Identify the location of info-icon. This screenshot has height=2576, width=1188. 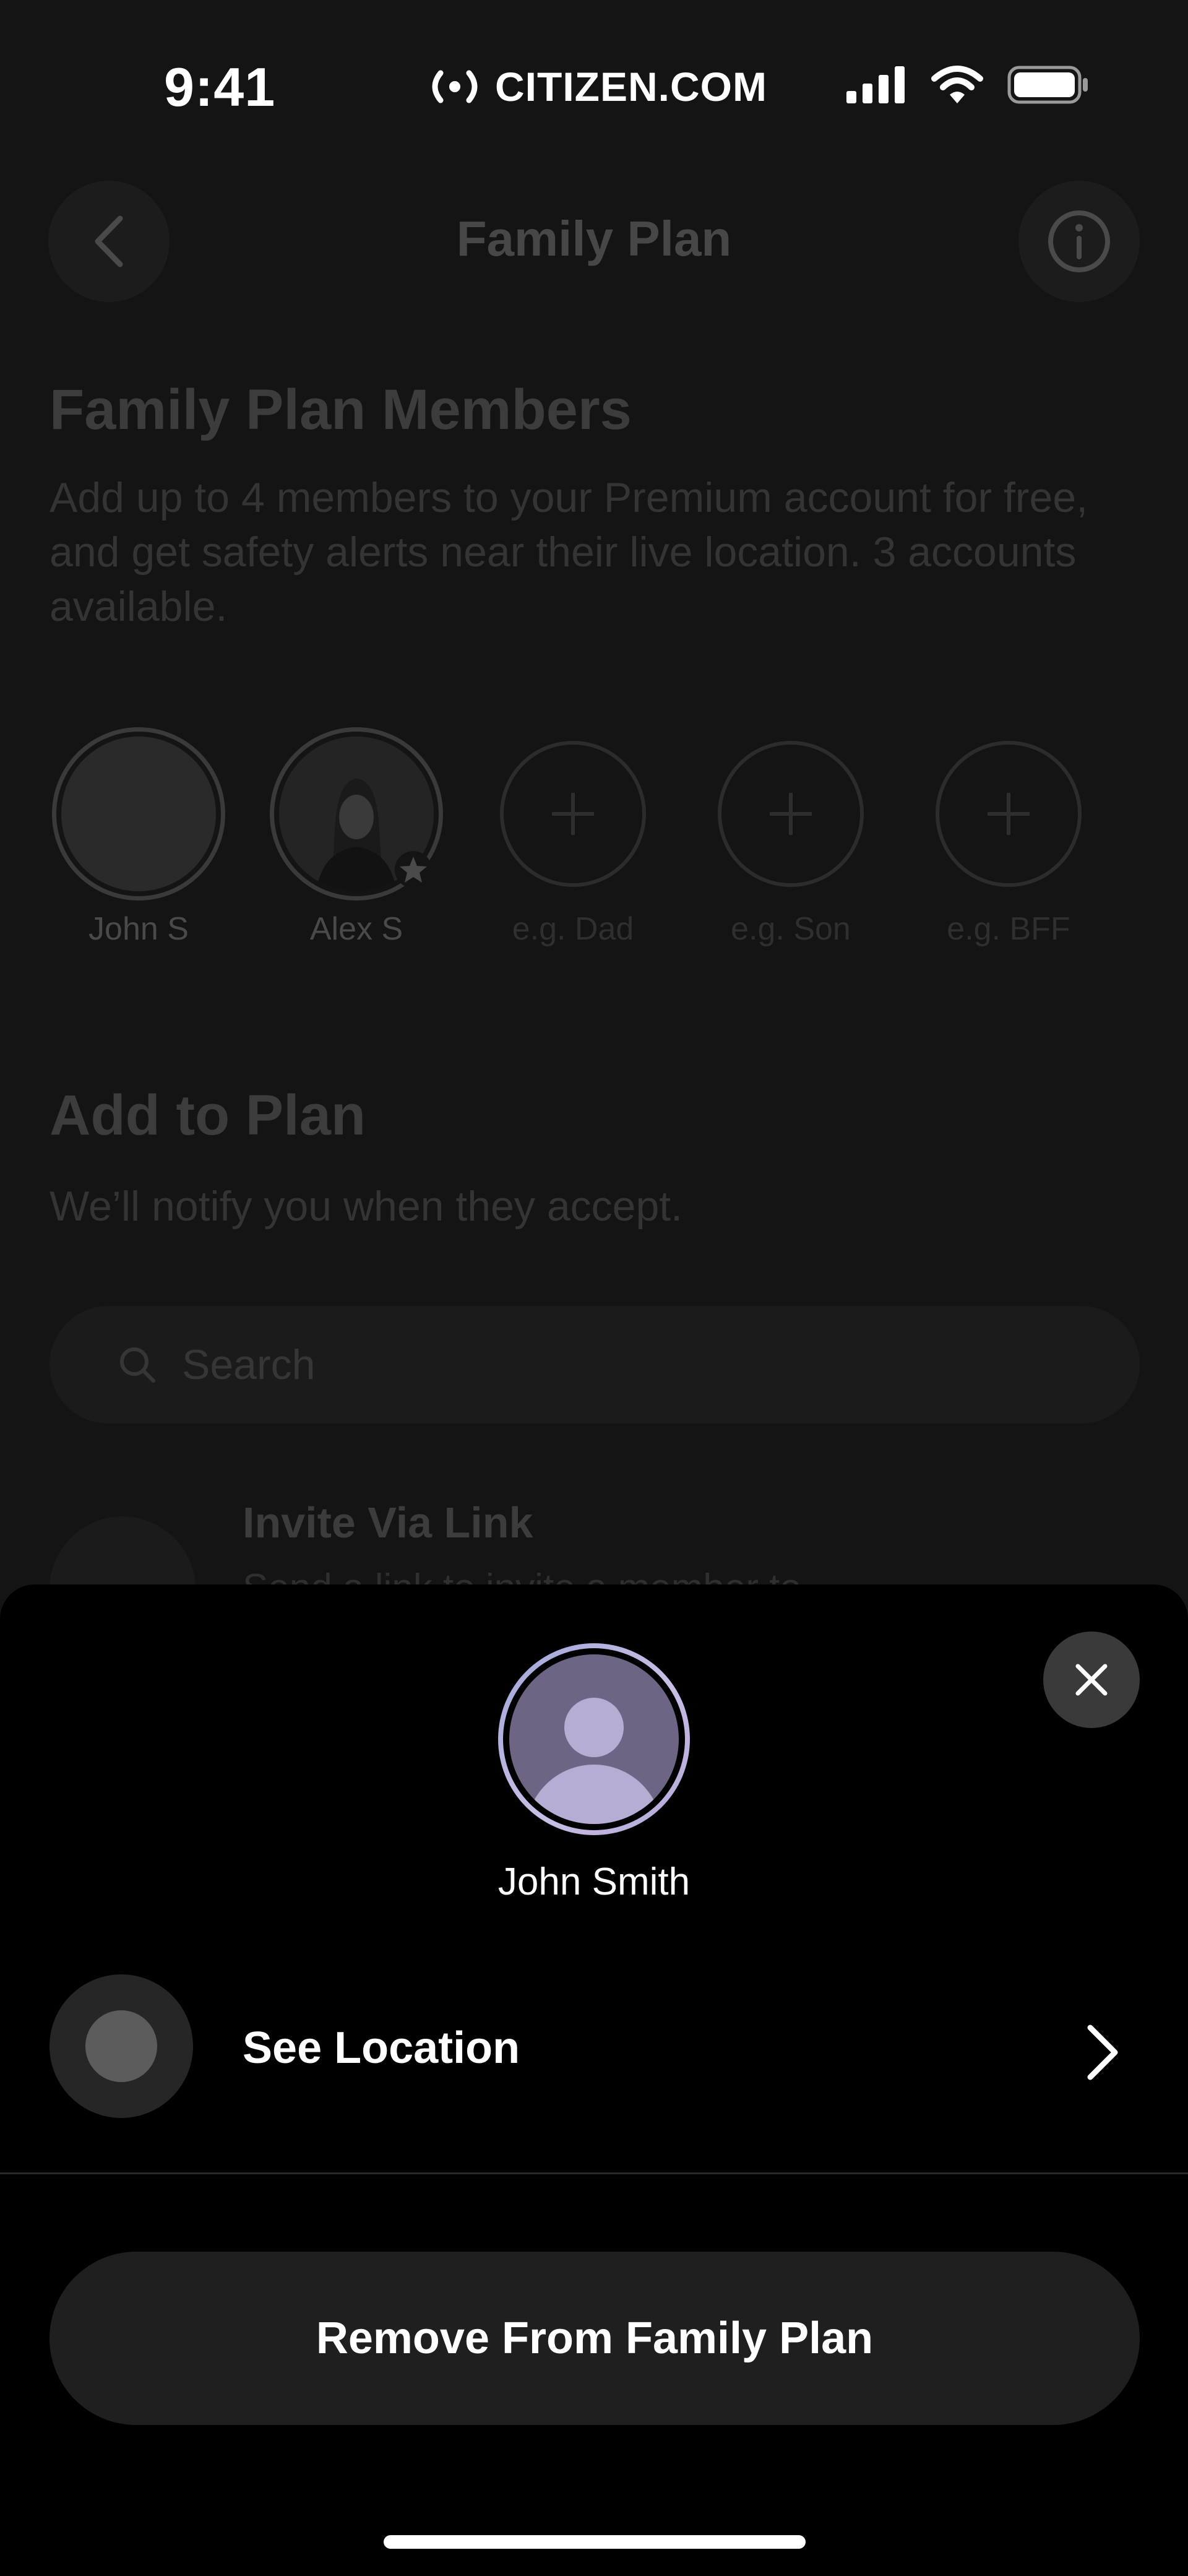
(1079, 241).